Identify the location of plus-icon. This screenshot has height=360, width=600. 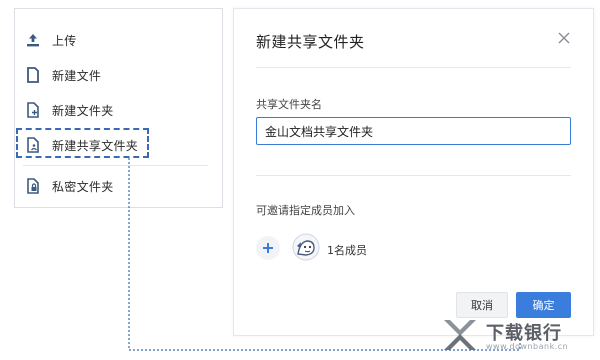
(268, 248).